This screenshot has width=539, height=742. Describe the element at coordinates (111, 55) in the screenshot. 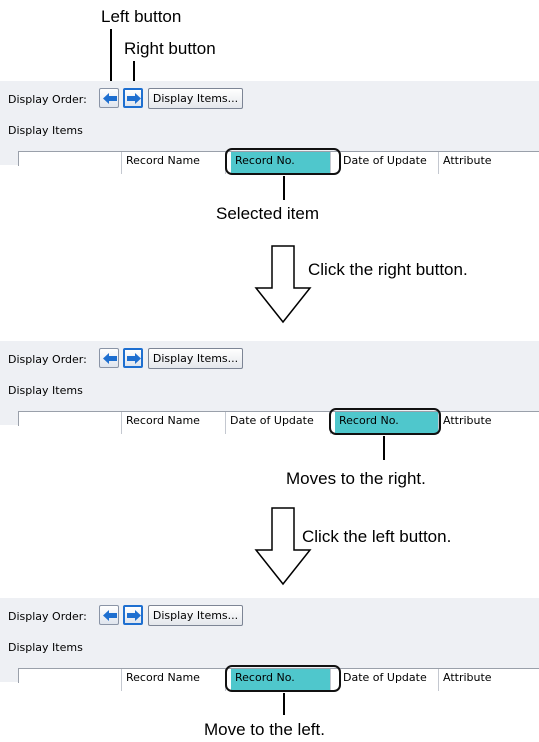

I see `left-button-leader` at that location.